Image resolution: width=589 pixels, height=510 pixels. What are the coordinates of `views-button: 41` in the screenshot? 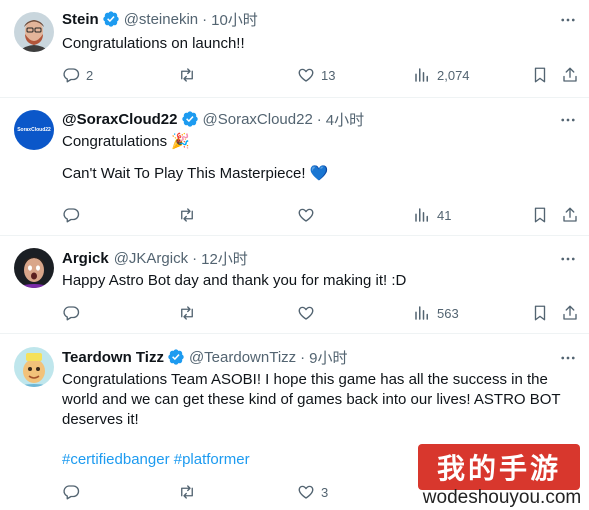 It's located at (432, 215).